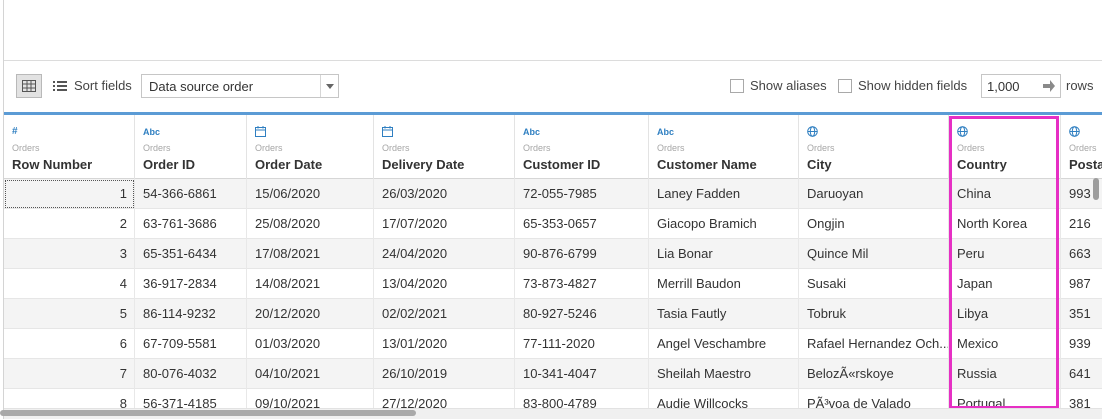 The image size is (1102, 419). I want to click on table-cell: 36-917-2834, so click(191, 284).